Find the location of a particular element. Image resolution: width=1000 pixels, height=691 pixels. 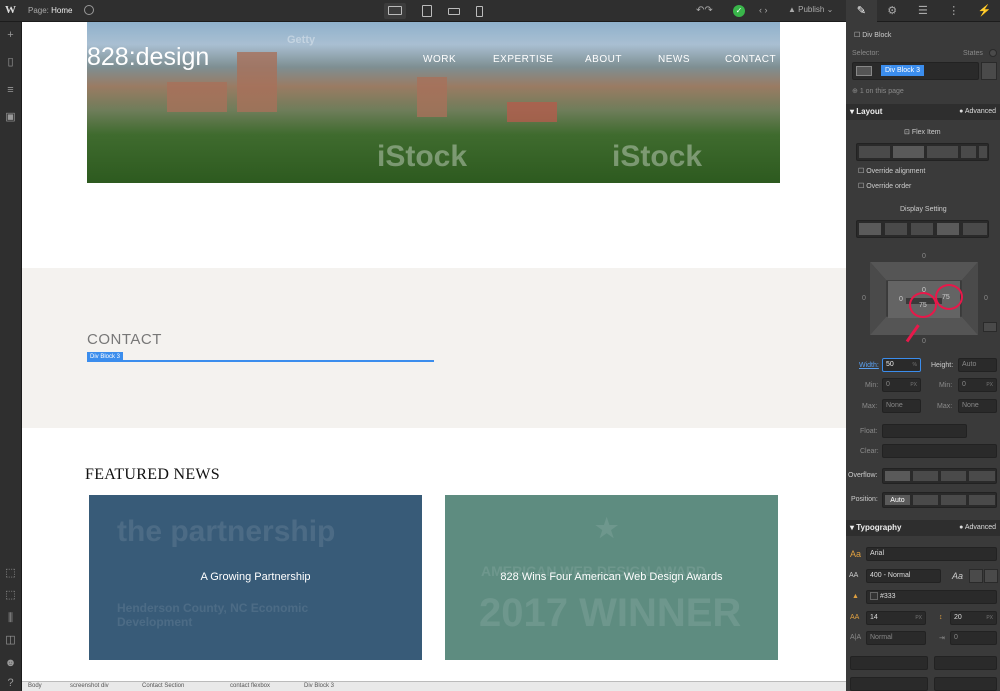

max-height-input: None is located at coordinates (977, 406).